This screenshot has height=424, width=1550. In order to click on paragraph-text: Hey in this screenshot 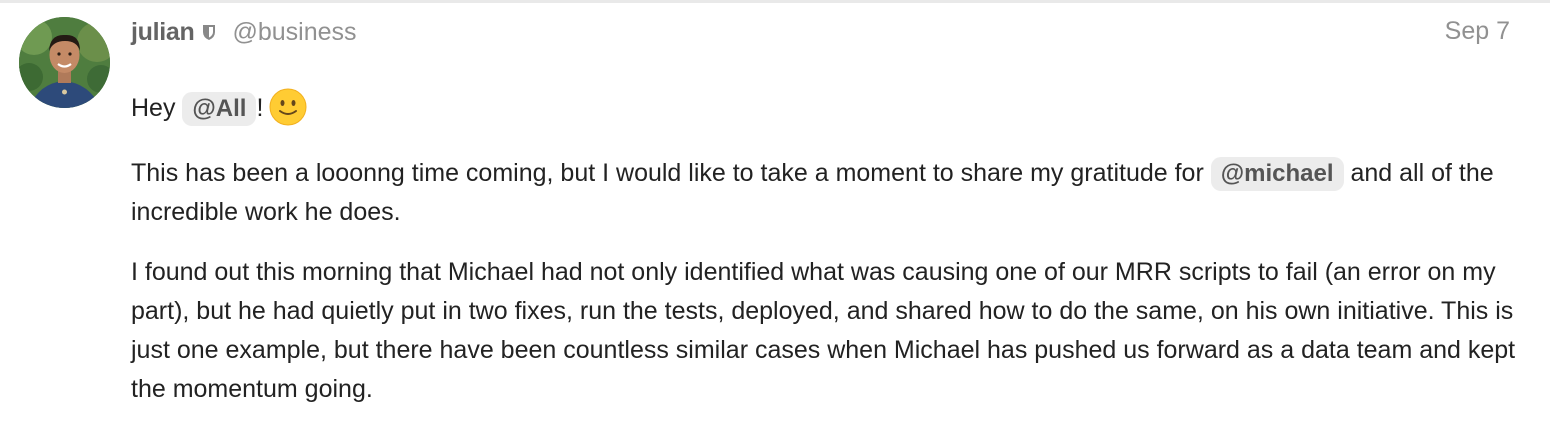, I will do `click(157, 108)`.